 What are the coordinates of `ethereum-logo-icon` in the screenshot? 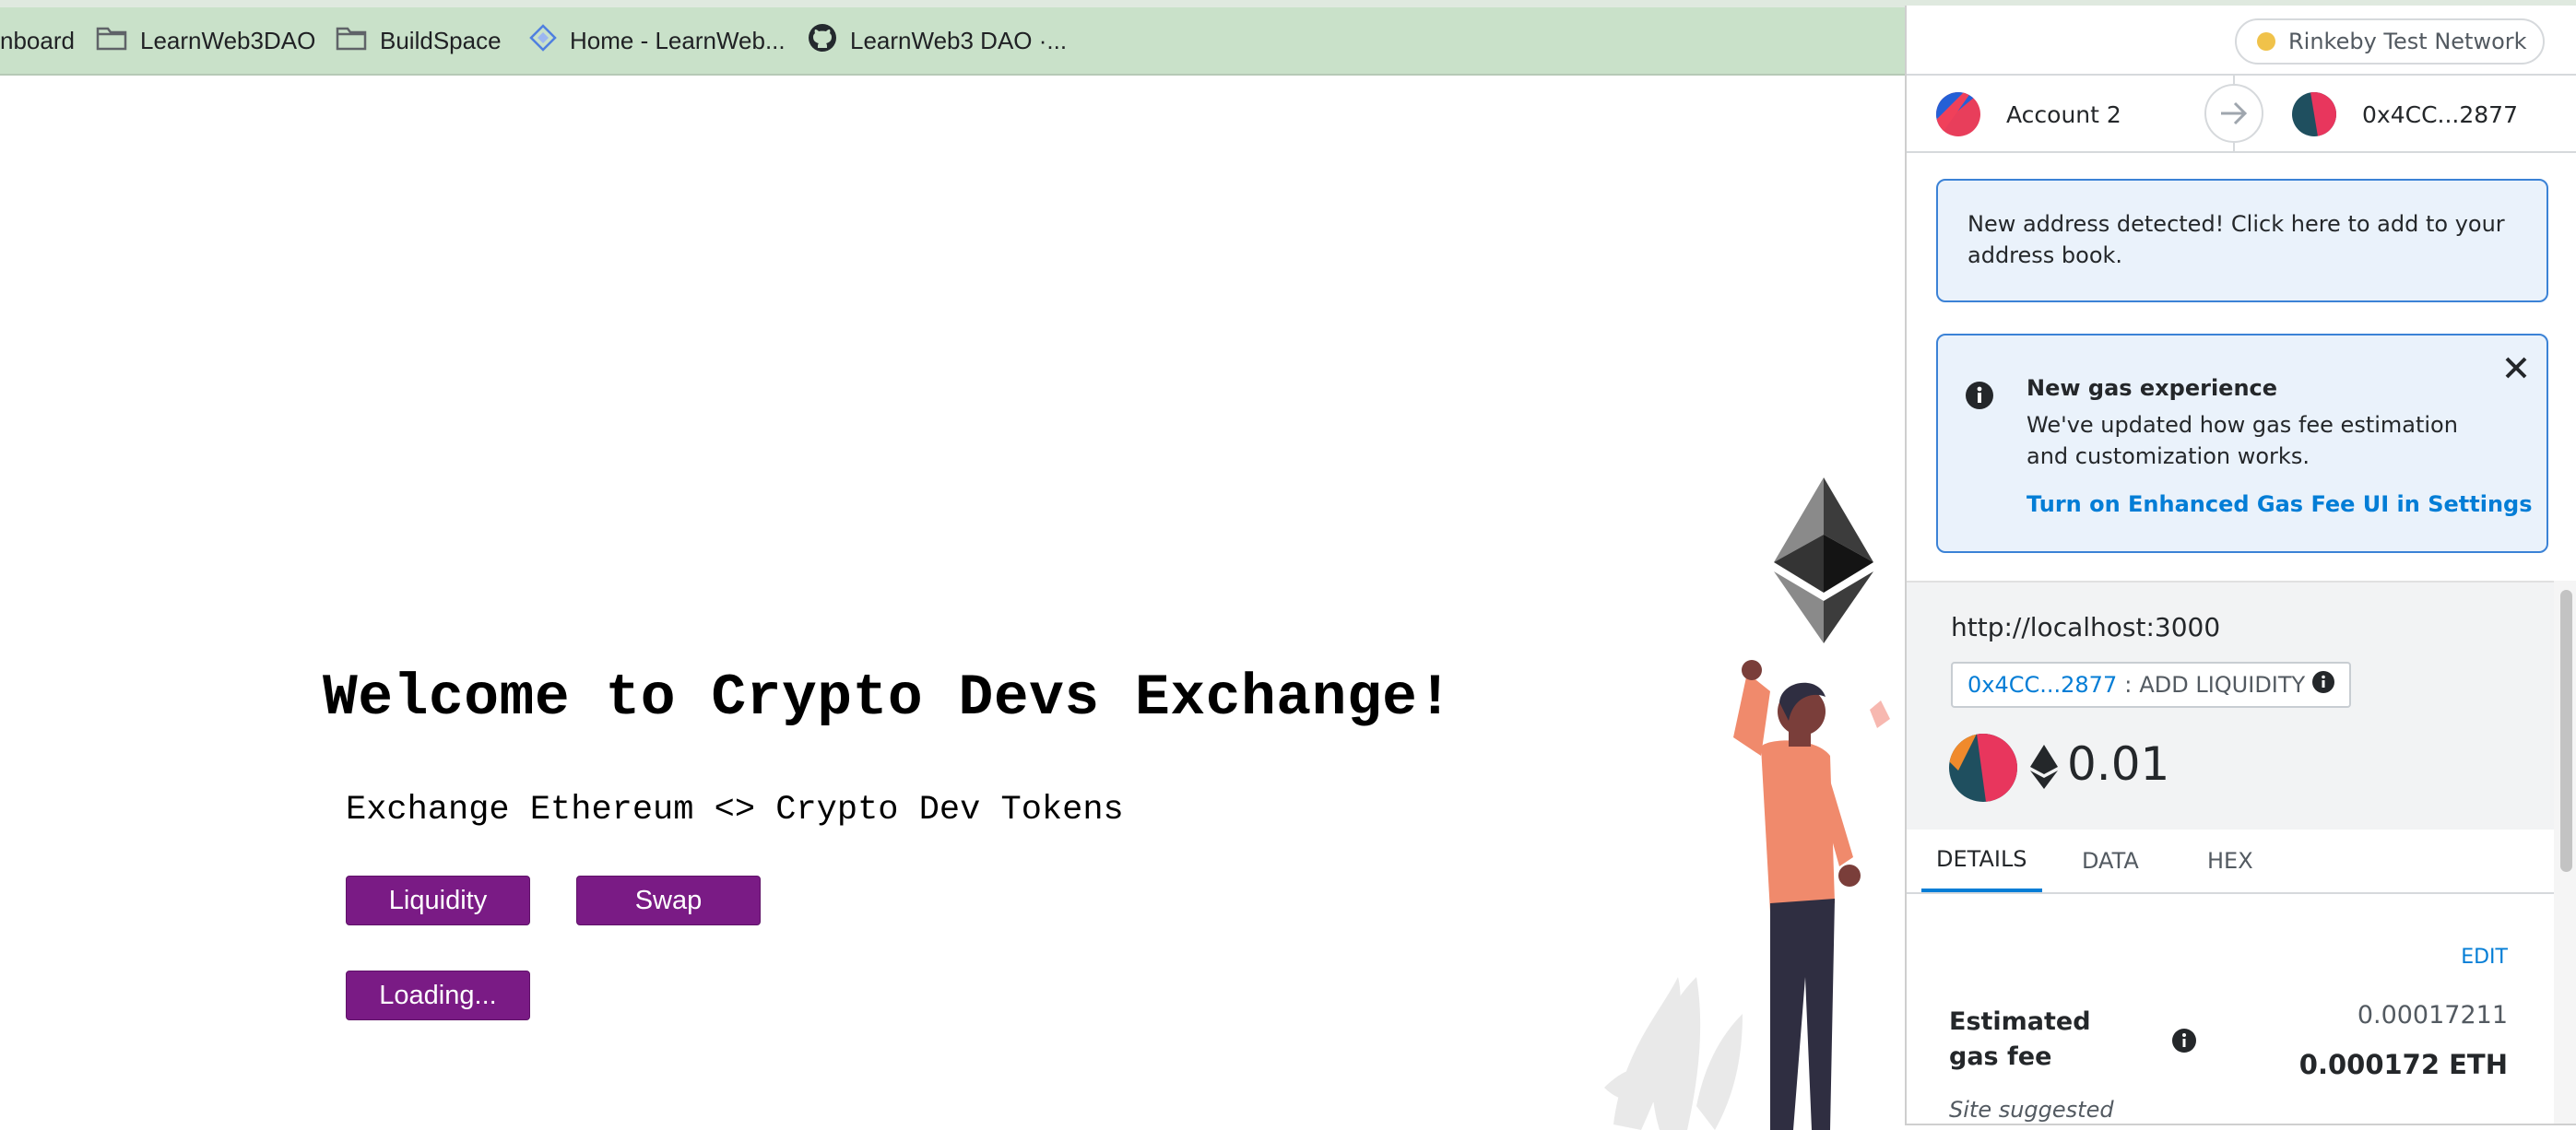 It's located at (1823, 560).